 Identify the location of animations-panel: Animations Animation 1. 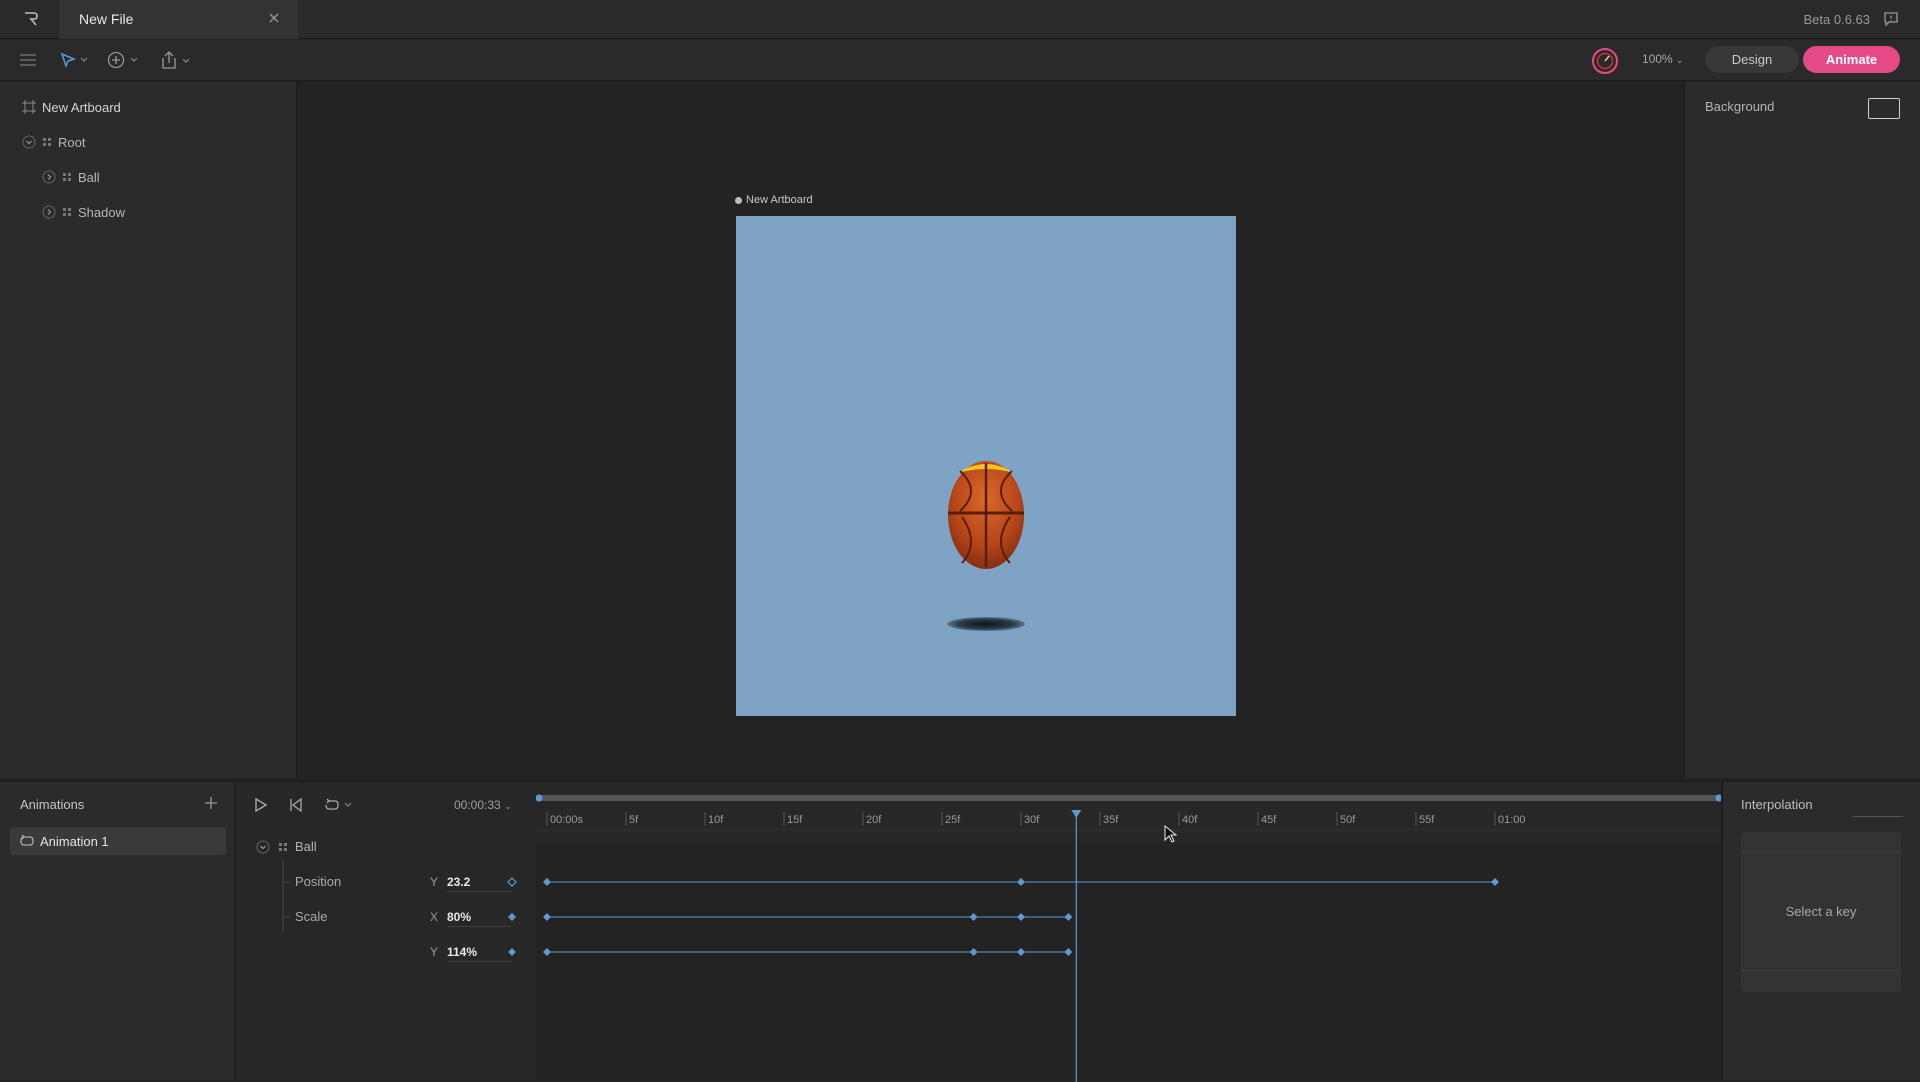
(118, 930).